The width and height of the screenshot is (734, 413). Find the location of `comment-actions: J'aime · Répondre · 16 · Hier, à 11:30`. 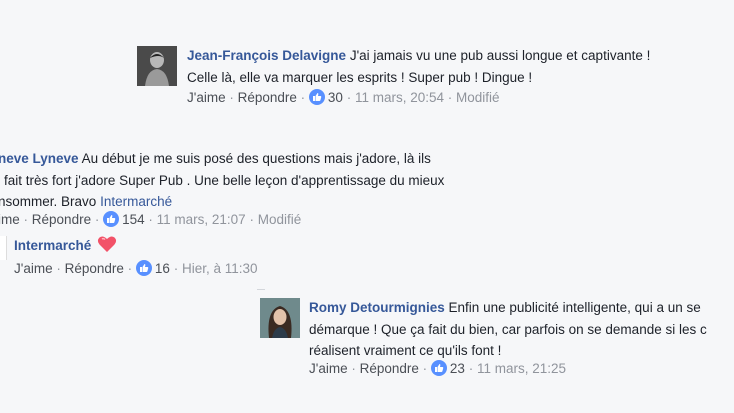

comment-actions: J'aime · Répondre · 16 · Hier, à 11:30 is located at coordinates (136, 268).